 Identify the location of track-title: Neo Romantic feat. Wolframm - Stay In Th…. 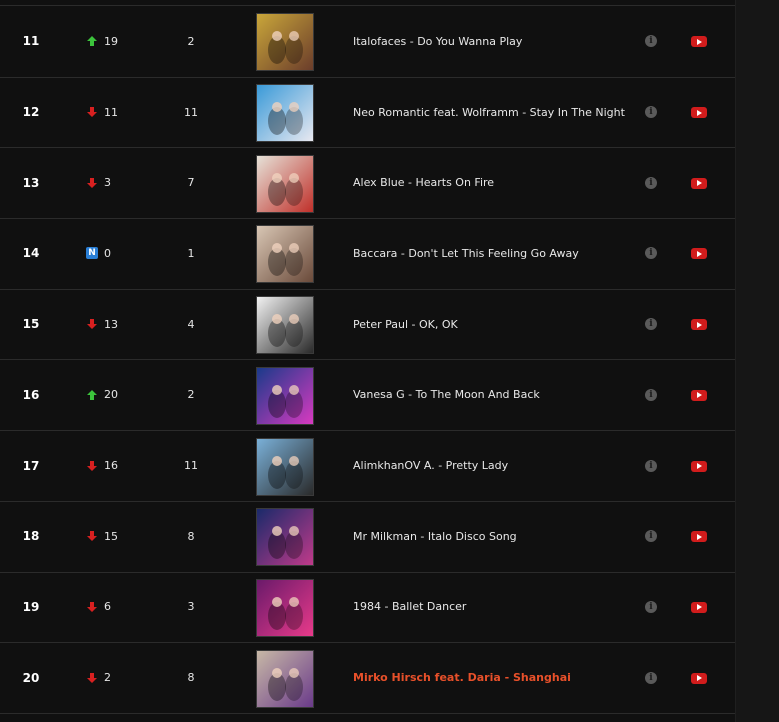
(489, 112).